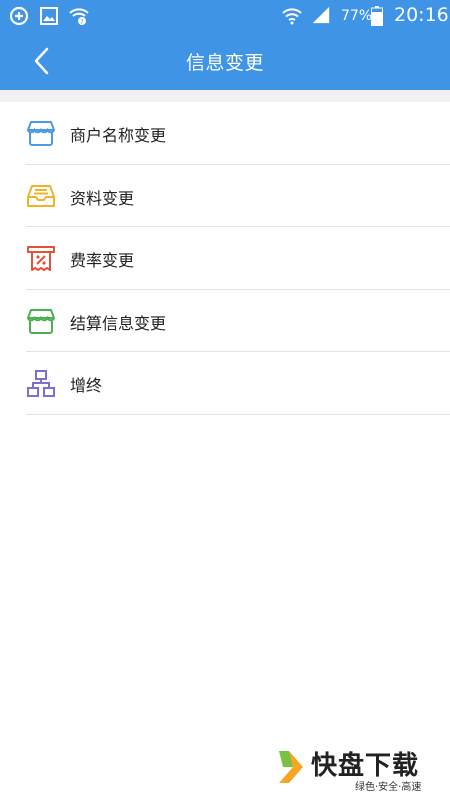  I want to click on menu-item-label: 费率变更, so click(102, 260).